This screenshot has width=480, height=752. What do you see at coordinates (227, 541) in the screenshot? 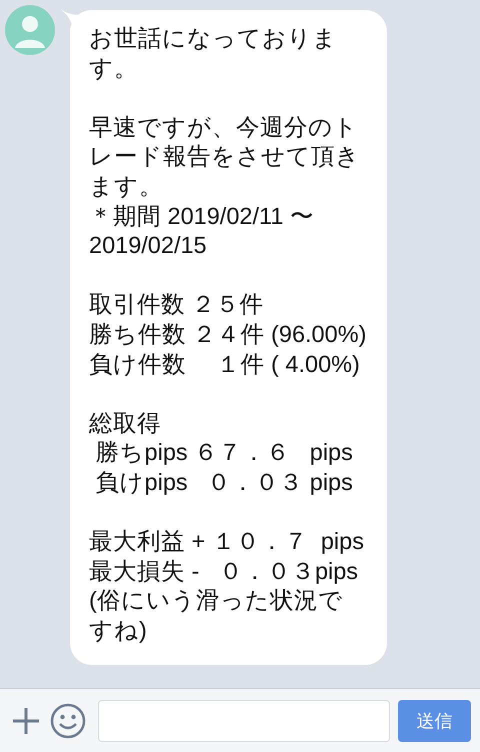
I see `message-text: 最大利益 + １０．７ pips` at bounding box center [227, 541].